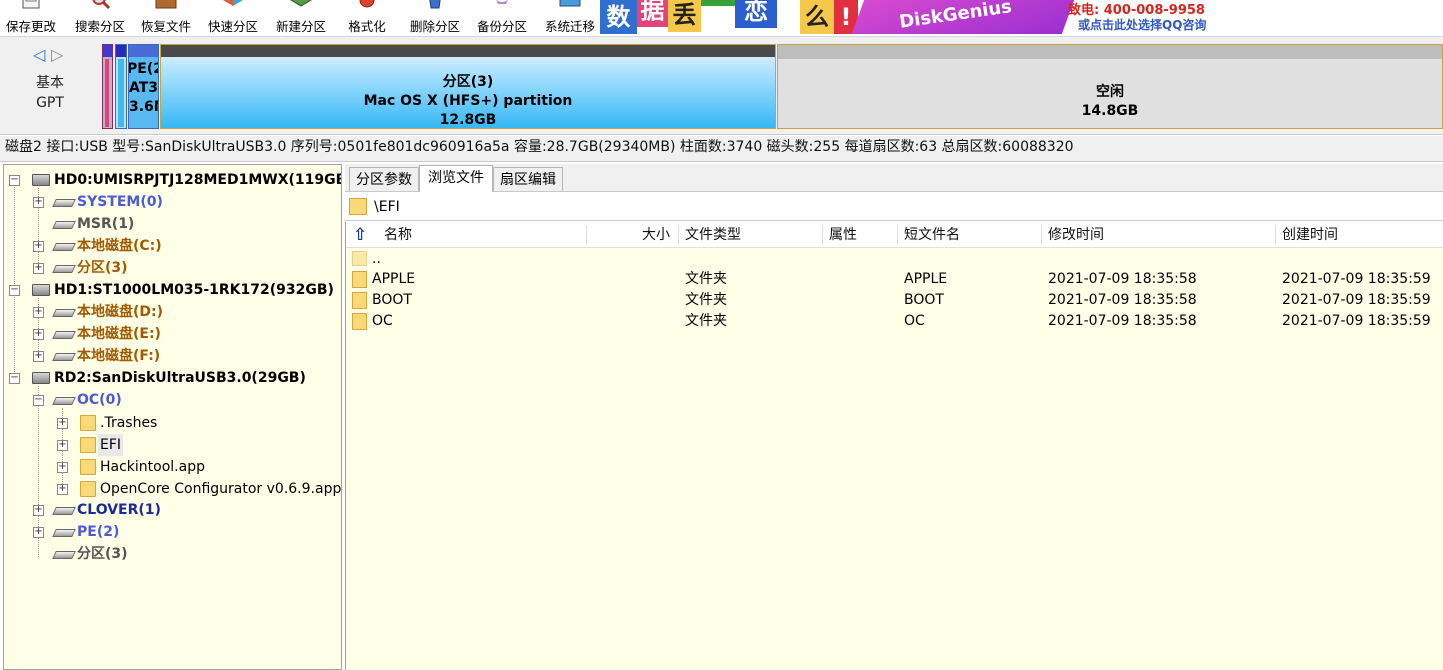 This screenshot has height=670, width=1443. What do you see at coordinates (232, 26) in the screenshot?
I see `quick-partition-label: 快速分区` at bounding box center [232, 26].